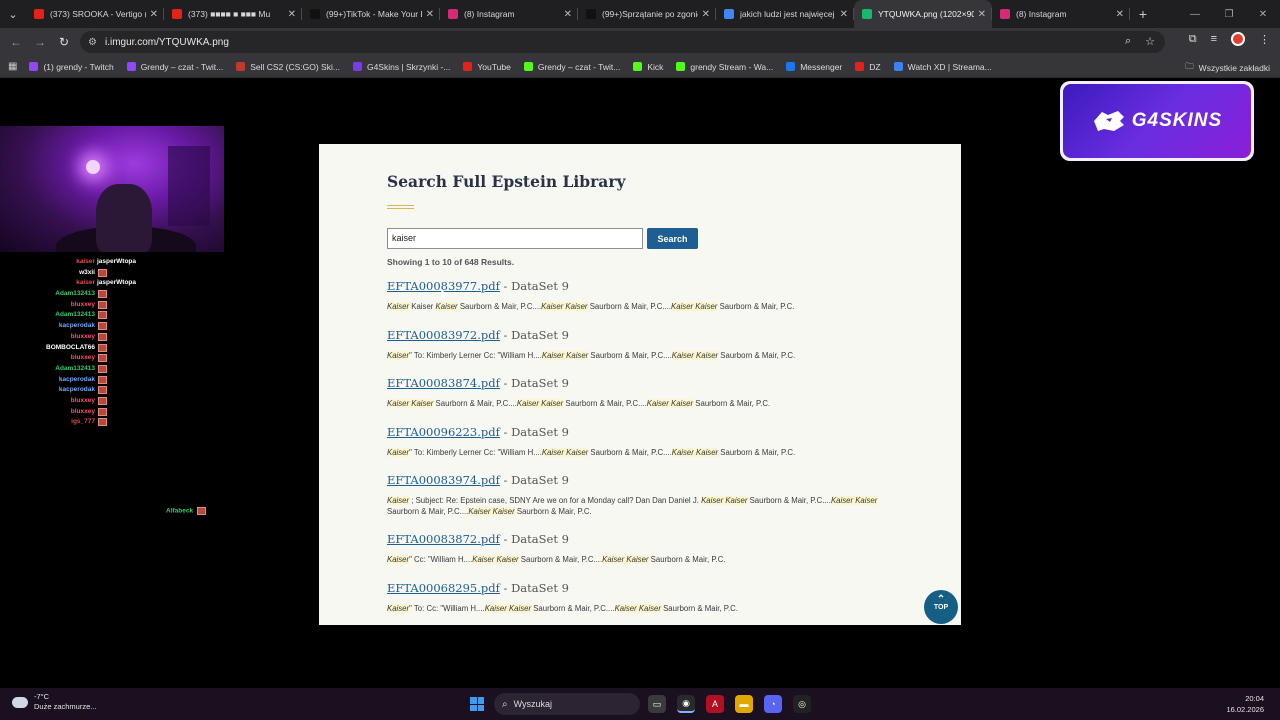 The height and width of the screenshot is (720, 1280). I want to click on chat-username: Adam132413, so click(75, 368).